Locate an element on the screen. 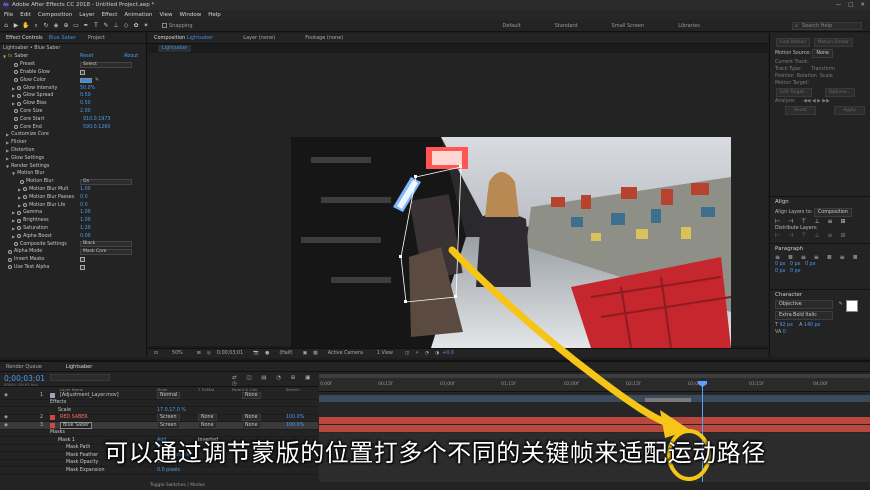  brush-tool-icon: ✎ is located at coordinates (106, 26).